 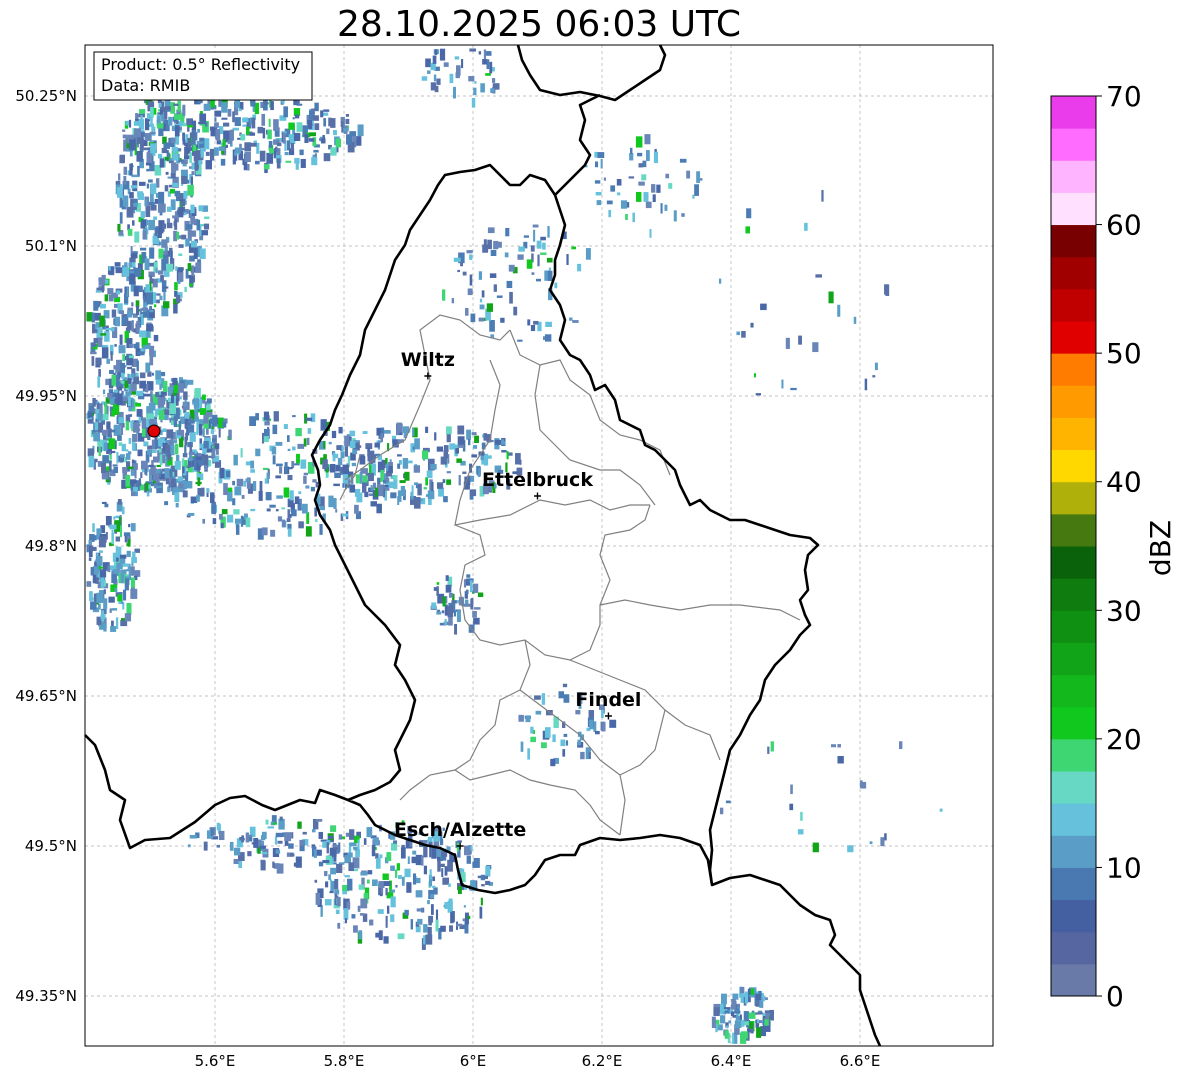 What do you see at coordinates (1124, 482) in the screenshot?
I see `colorbar-tick-label: 40` at bounding box center [1124, 482].